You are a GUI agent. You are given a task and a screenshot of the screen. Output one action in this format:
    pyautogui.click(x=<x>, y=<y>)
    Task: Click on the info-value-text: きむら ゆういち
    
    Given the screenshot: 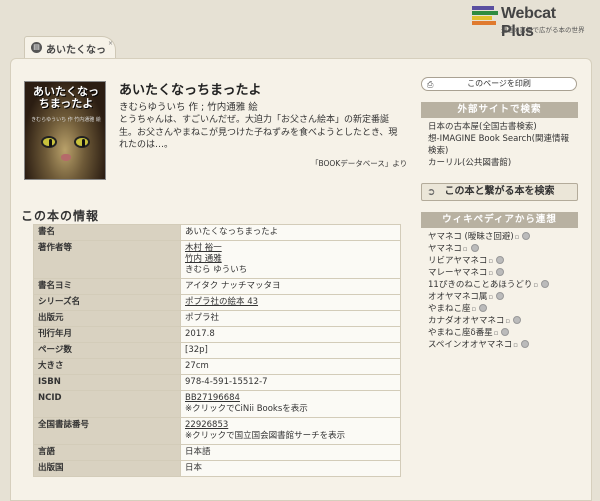 What is the action you would take?
    pyautogui.click(x=216, y=270)
    